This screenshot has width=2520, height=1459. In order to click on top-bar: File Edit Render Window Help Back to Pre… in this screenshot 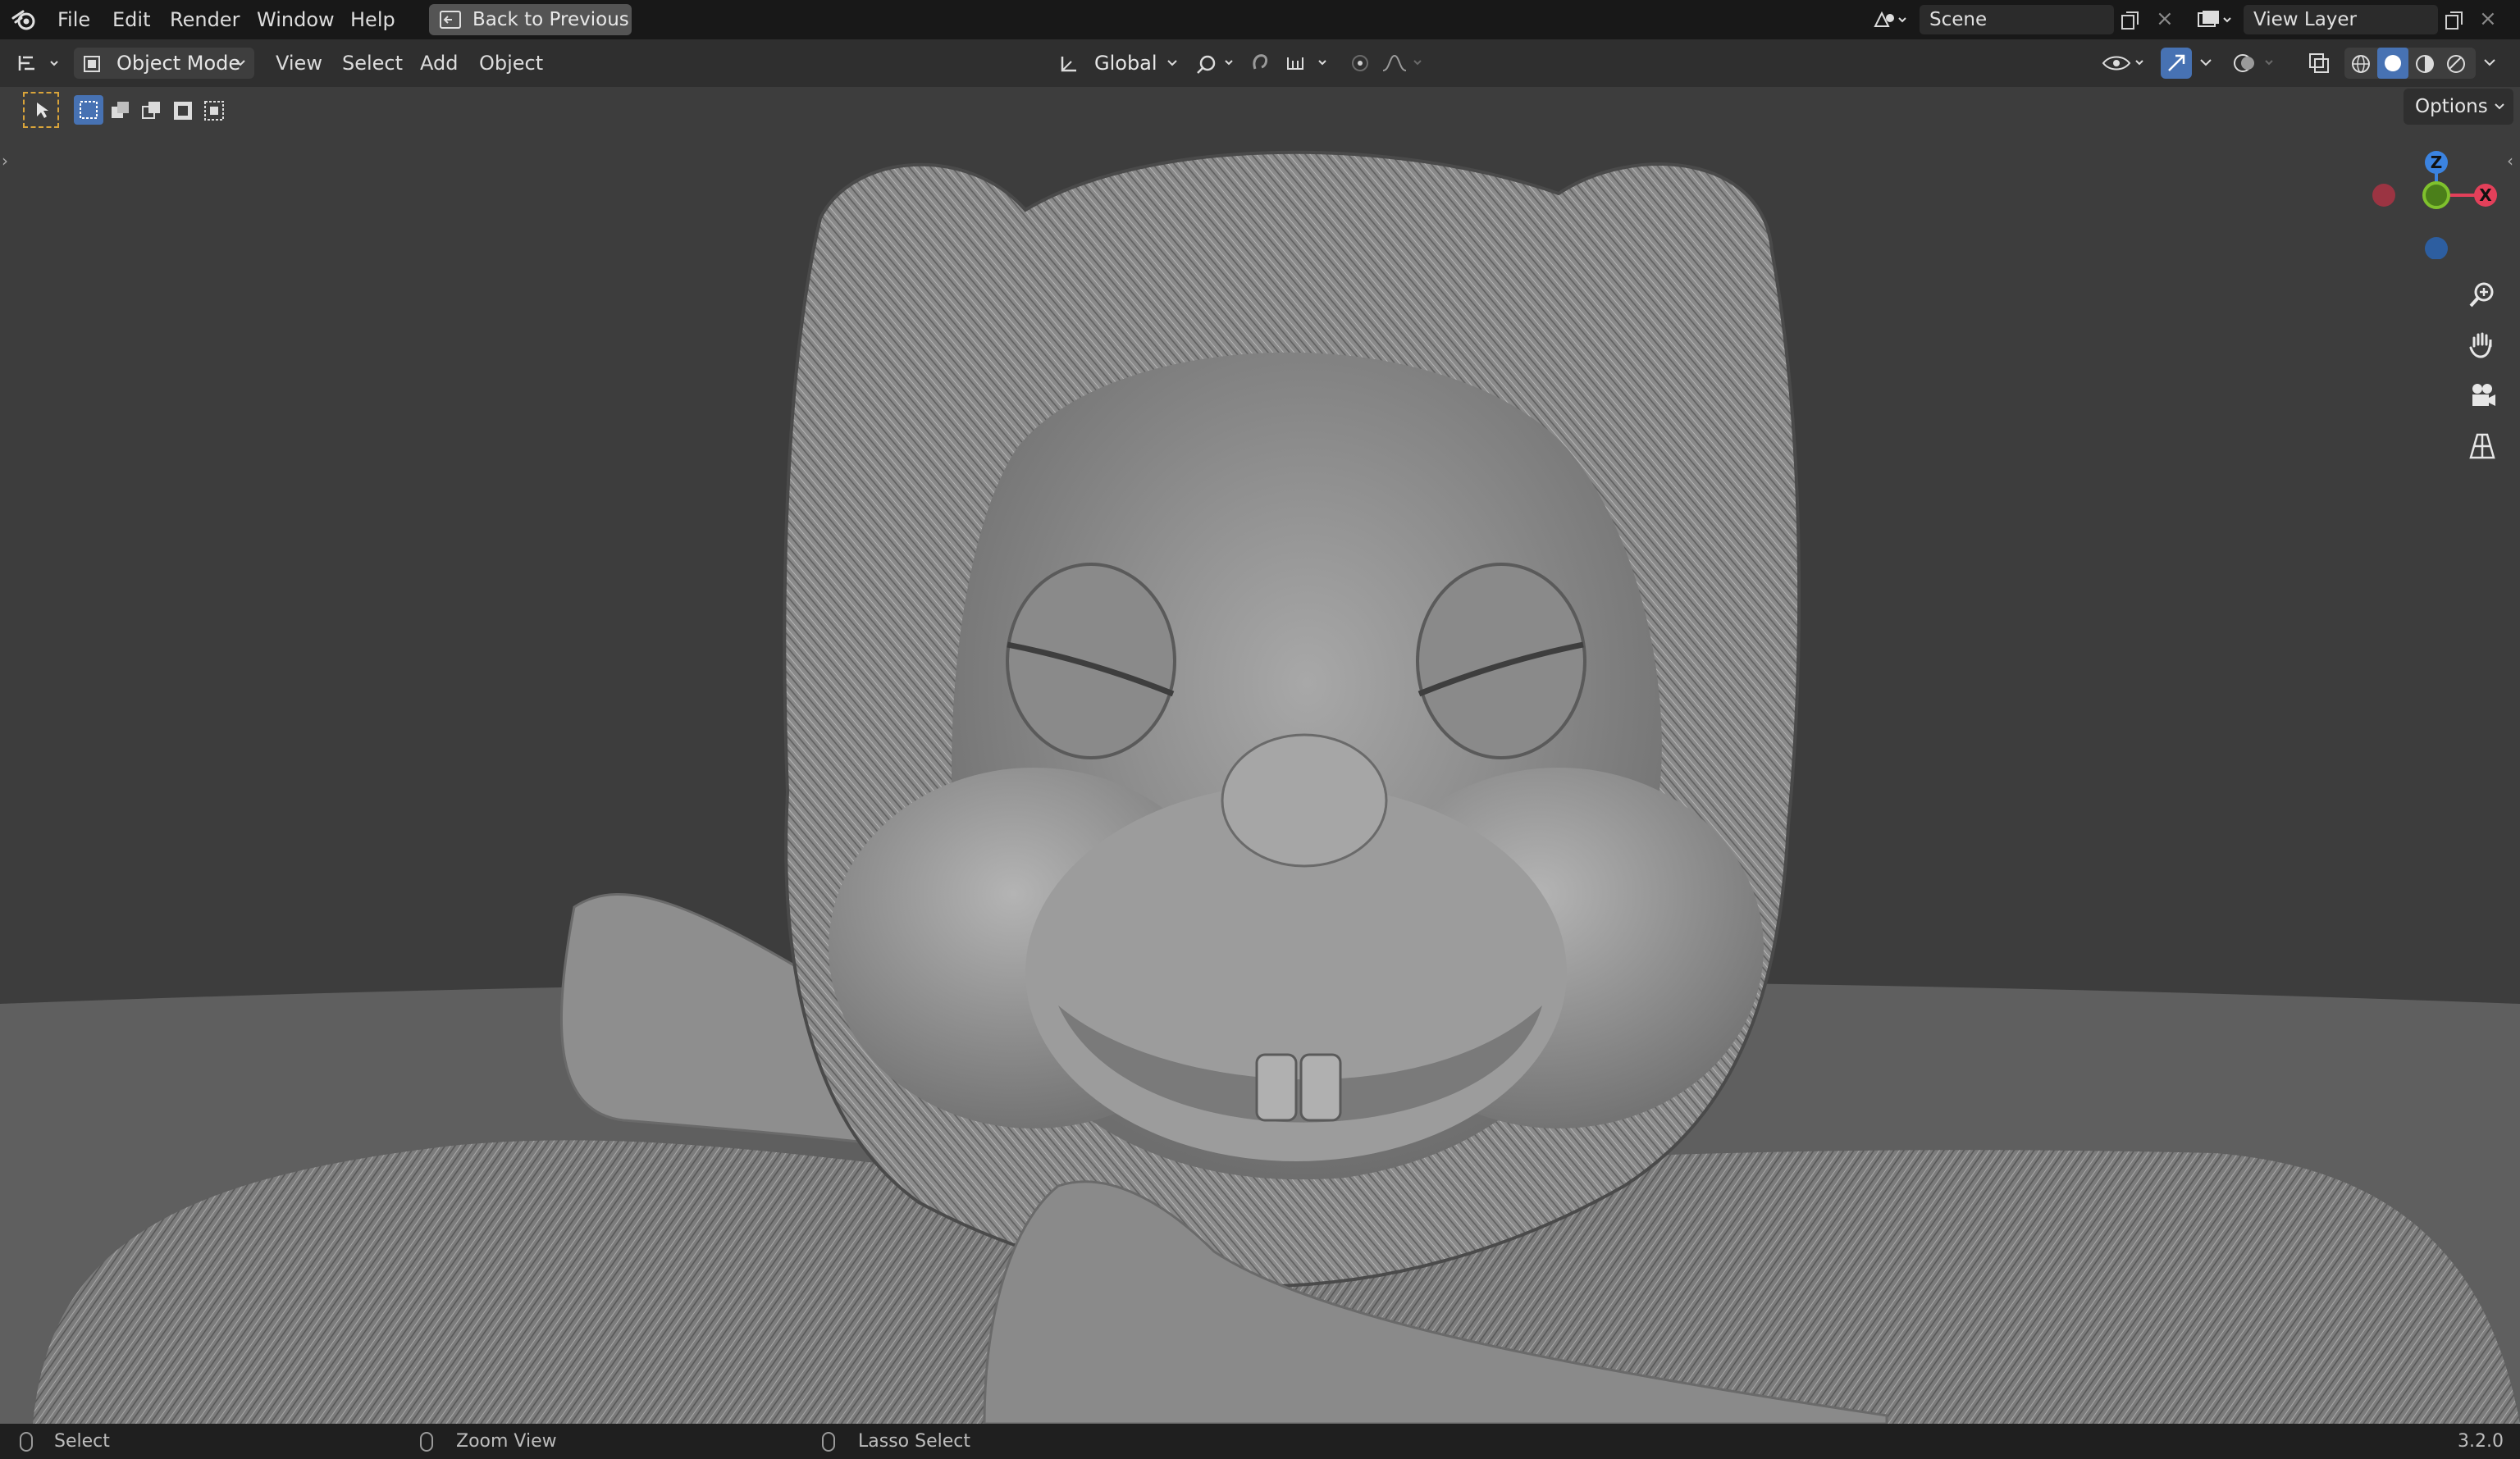, I will do `click(1260, 20)`.